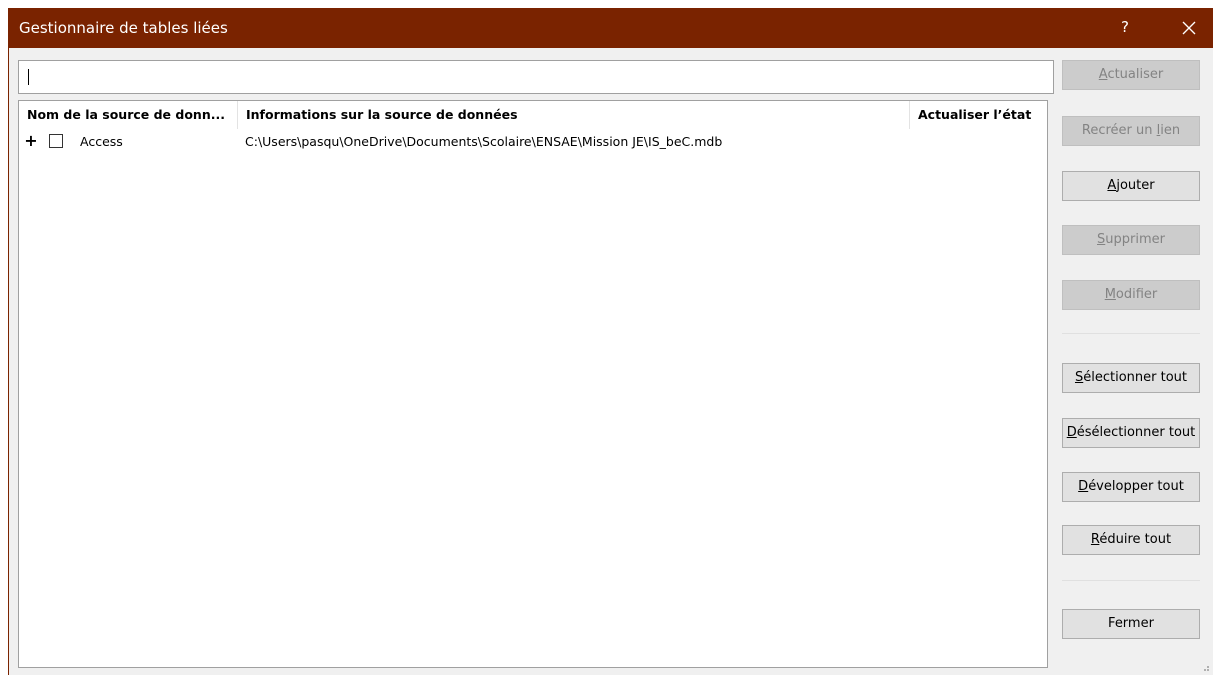 The width and height of the screenshot is (1213, 675). Describe the element at coordinates (536, 77) in the screenshot. I see `search-input` at that location.